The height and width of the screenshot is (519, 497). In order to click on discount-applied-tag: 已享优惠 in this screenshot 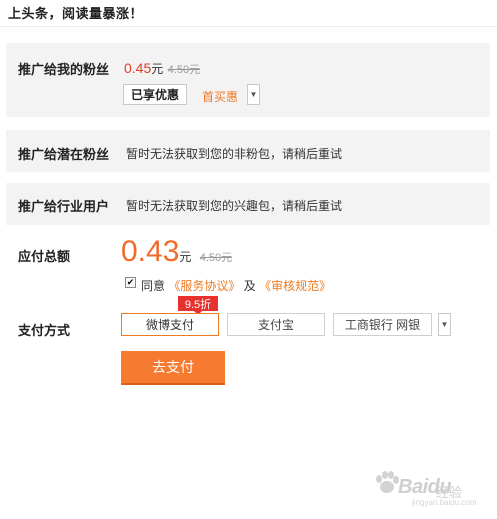, I will do `click(155, 94)`.